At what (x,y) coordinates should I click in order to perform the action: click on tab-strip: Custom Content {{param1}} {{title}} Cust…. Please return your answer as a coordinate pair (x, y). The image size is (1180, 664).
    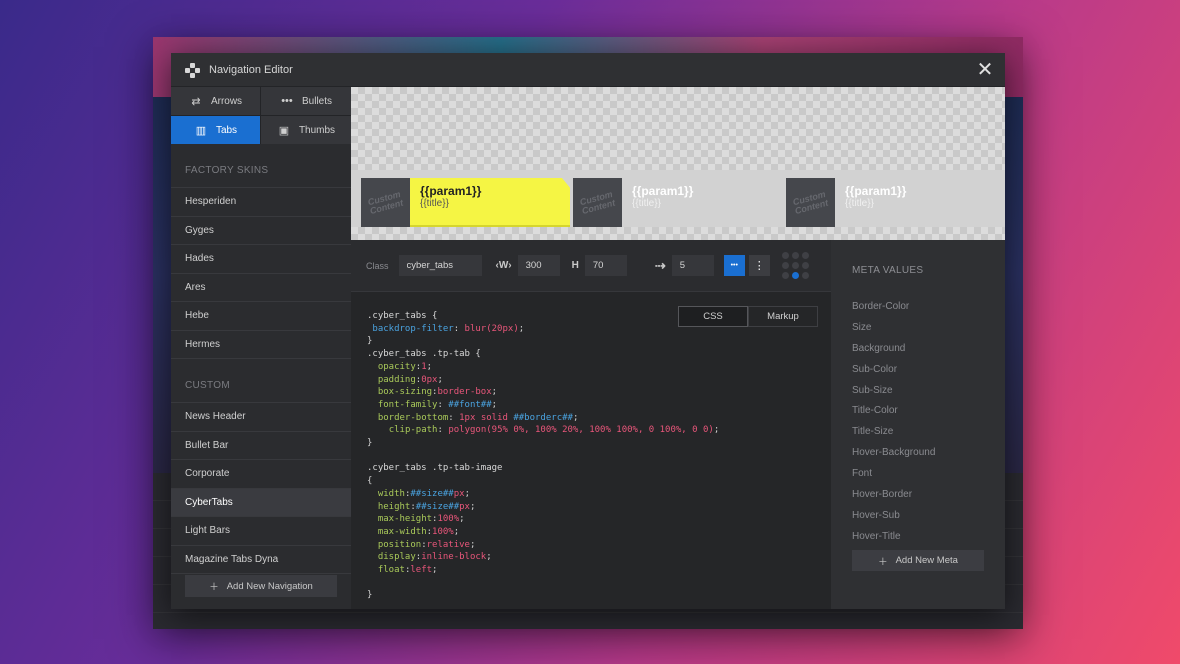
    Looking at the image, I should click on (678, 198).